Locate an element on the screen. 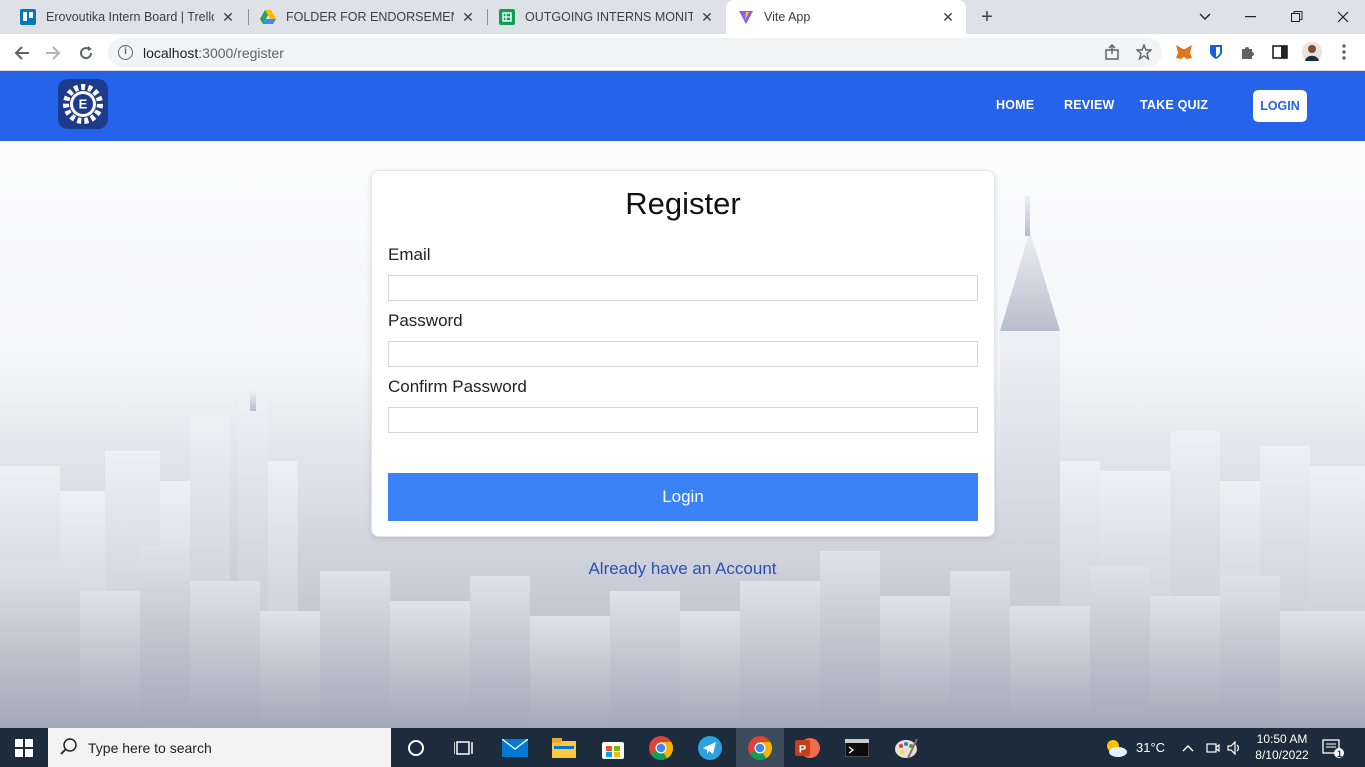  cortana-circle-icon is located at coordinates (416, 747).